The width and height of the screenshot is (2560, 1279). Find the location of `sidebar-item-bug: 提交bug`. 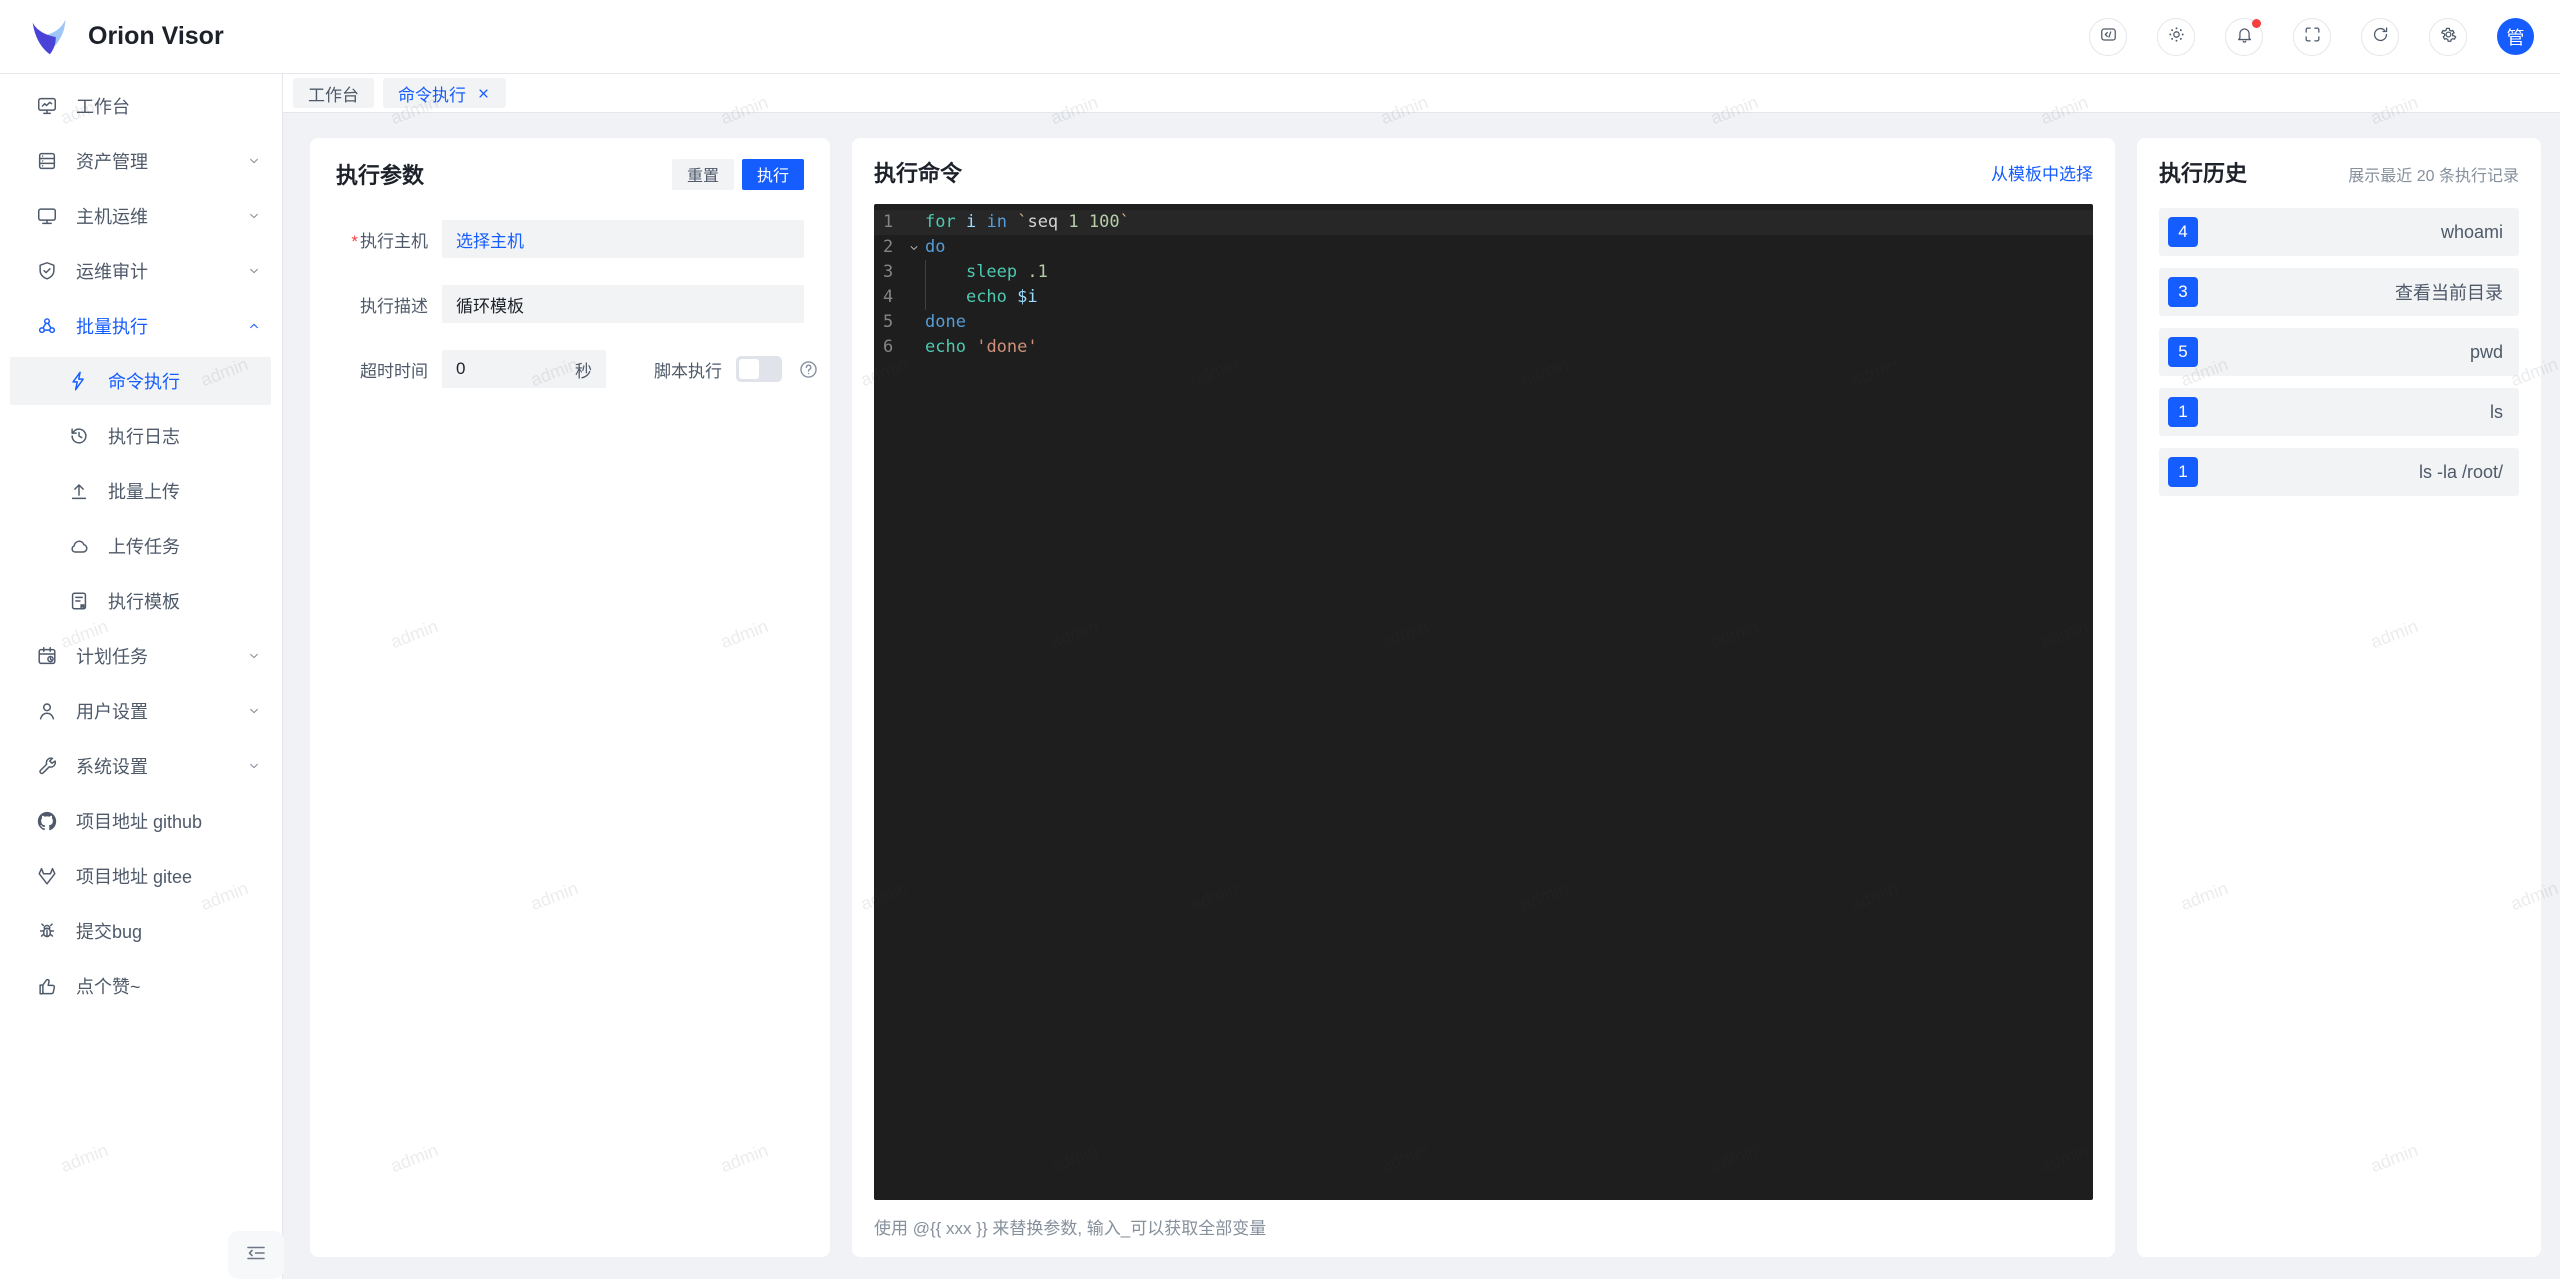

sidebar-item-bug: 提交bug is located at coordinates (141, 931).